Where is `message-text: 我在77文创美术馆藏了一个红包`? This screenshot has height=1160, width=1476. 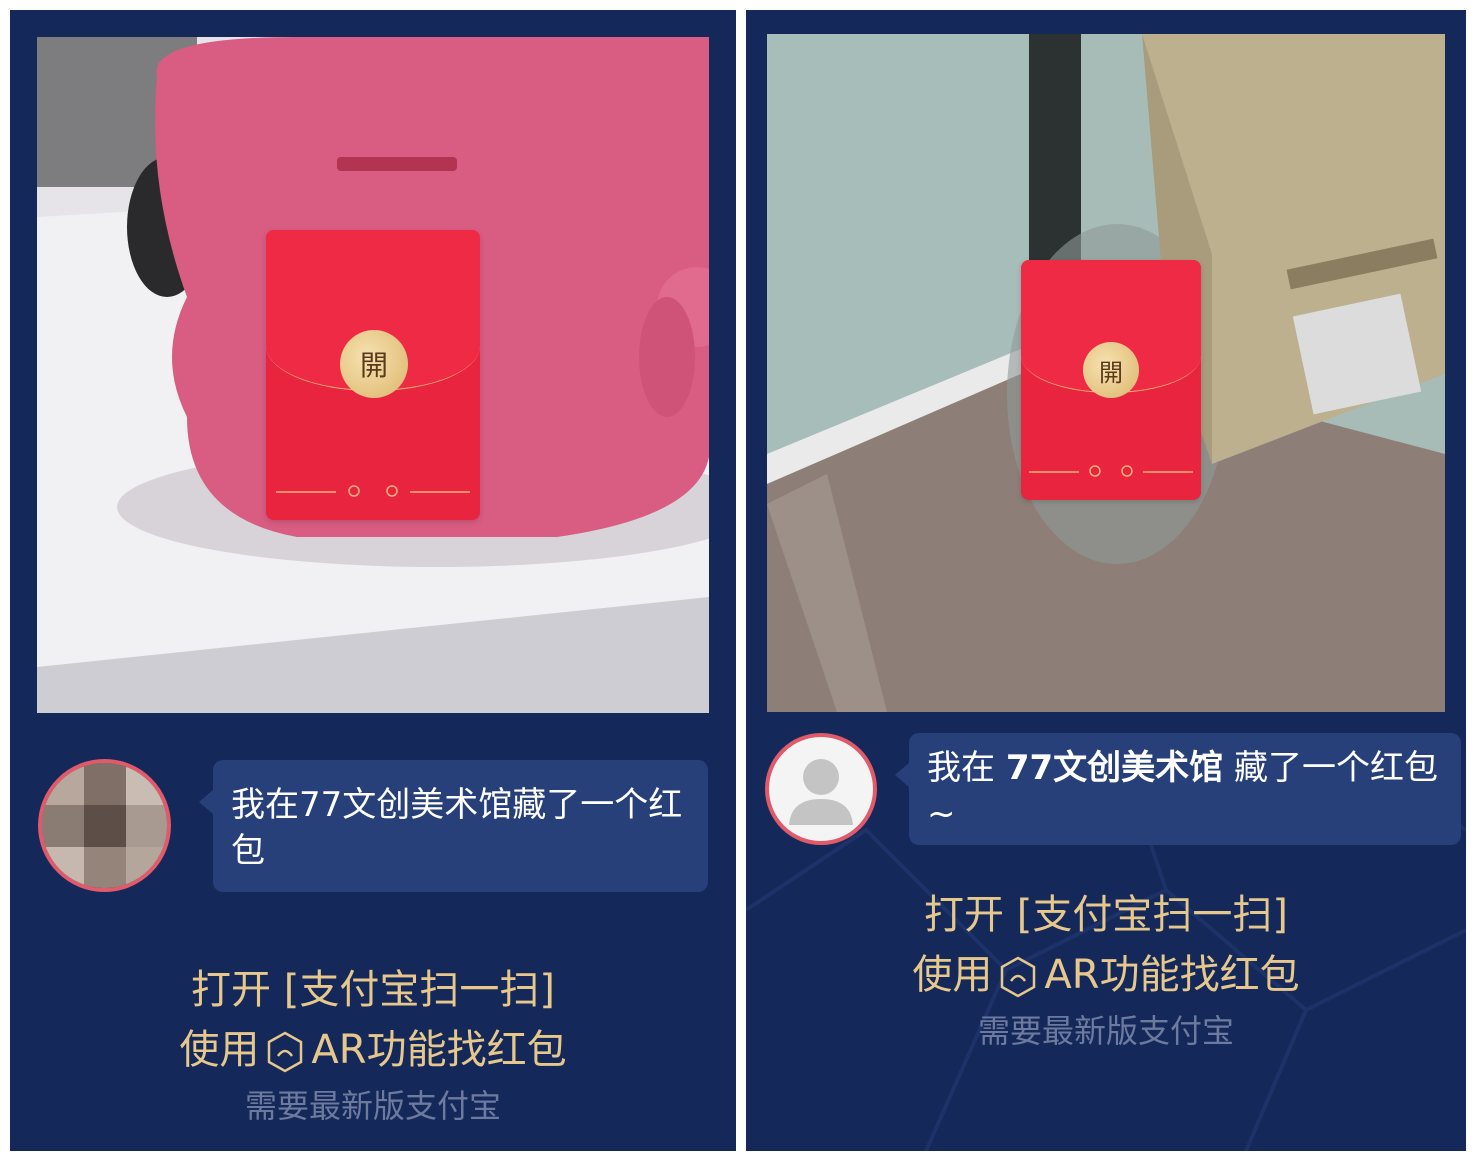 message-text: 我在77文创美术馆藏了一个红包 is located at coordinates (457, 828).